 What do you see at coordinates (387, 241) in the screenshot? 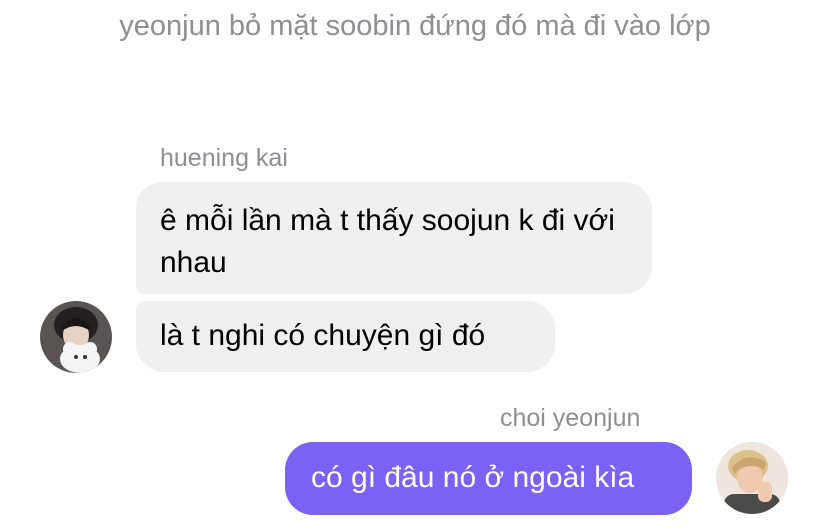
I see `message-text: ê mỗi lần mà t thấy soojun k đi với nhau` at bounding box center [387, 241].